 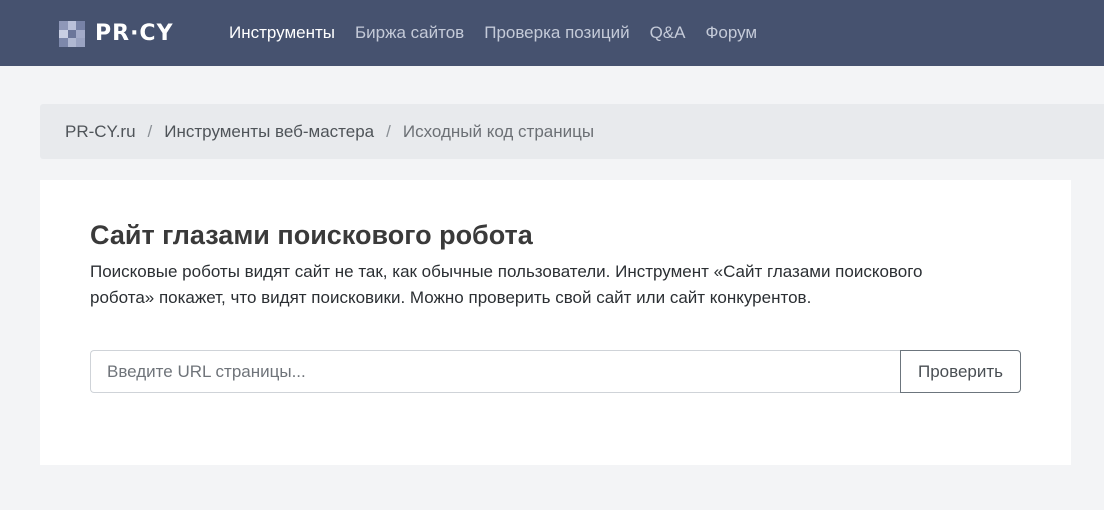 I want to click on check-button: Проверить, so click(x=960, y=371).